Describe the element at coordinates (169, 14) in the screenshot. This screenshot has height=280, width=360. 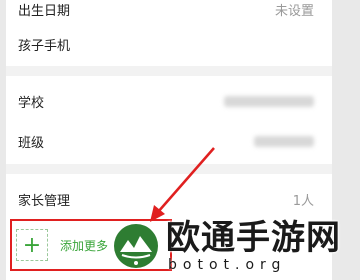
I see `row-birthday: 出生日期 未设置` at that location.